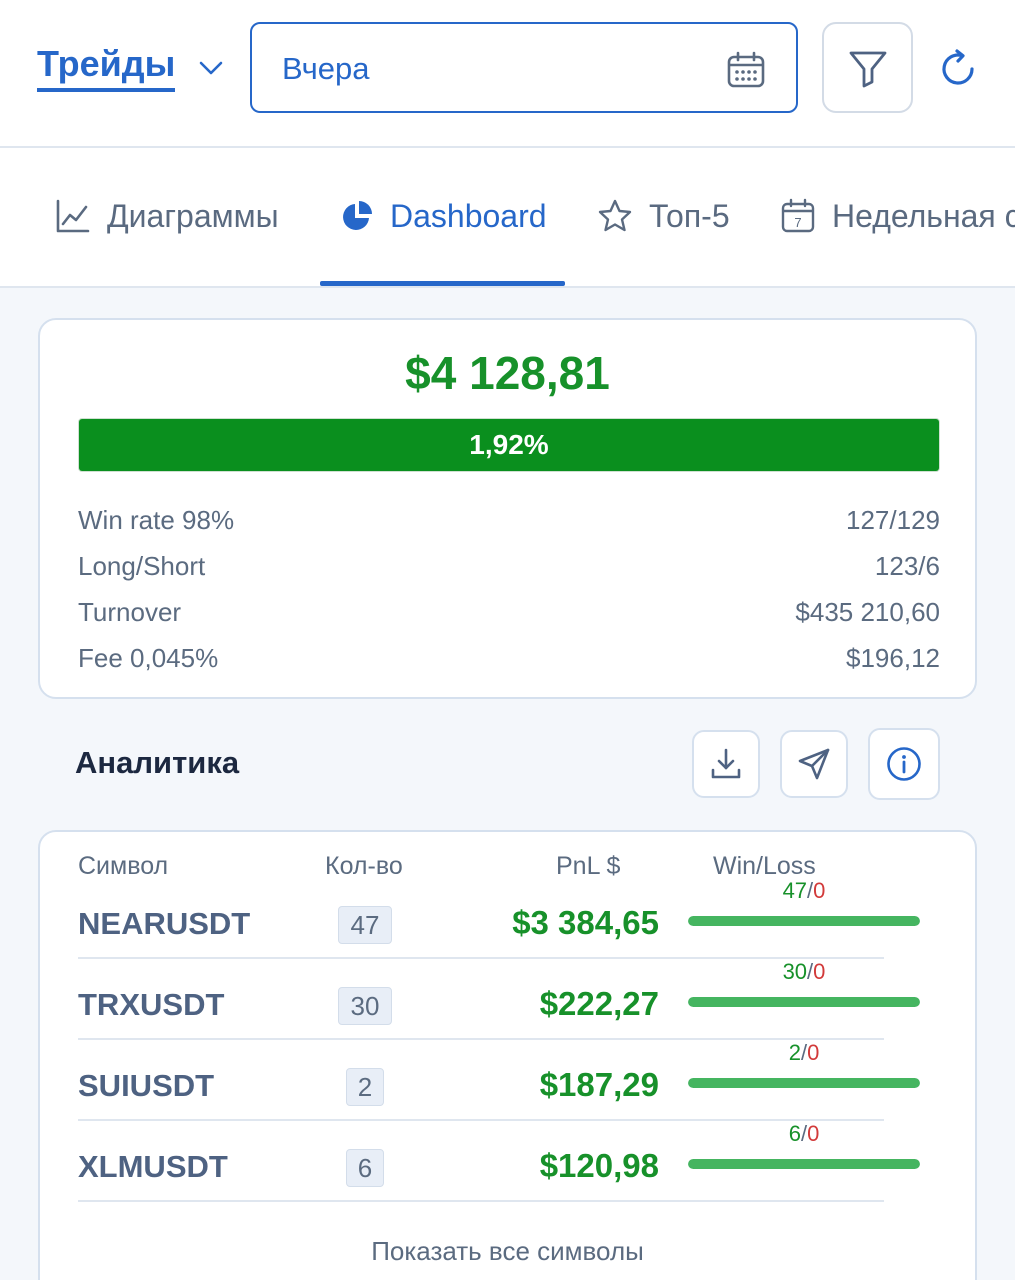  I want to click on download-button, so click(726, 764).